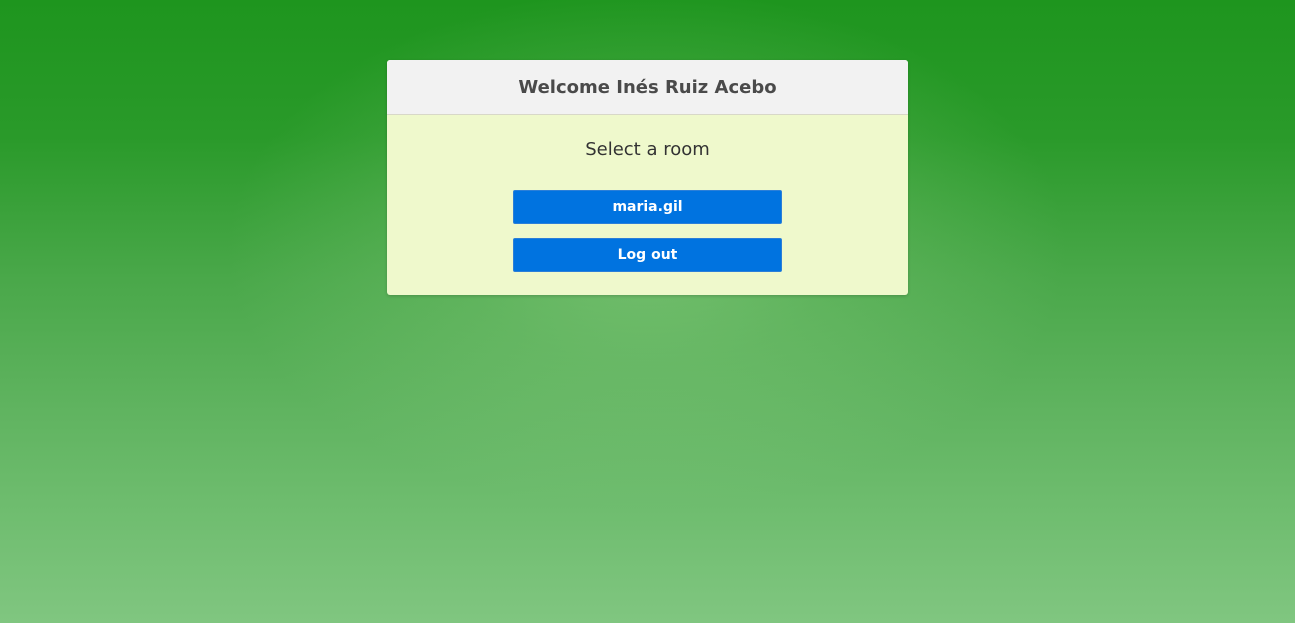 The height and width of the screenshot is (623, 1295). I want to click on panel-header: Welcome Inés Ruiz Acebo, so click(647, 87).